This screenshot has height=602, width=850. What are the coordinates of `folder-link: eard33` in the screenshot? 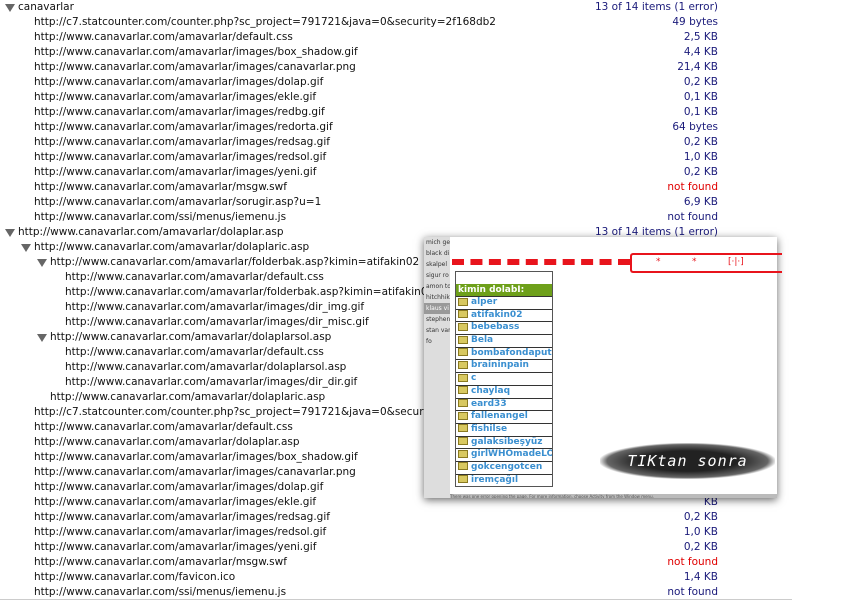 It's located at (504, 404).